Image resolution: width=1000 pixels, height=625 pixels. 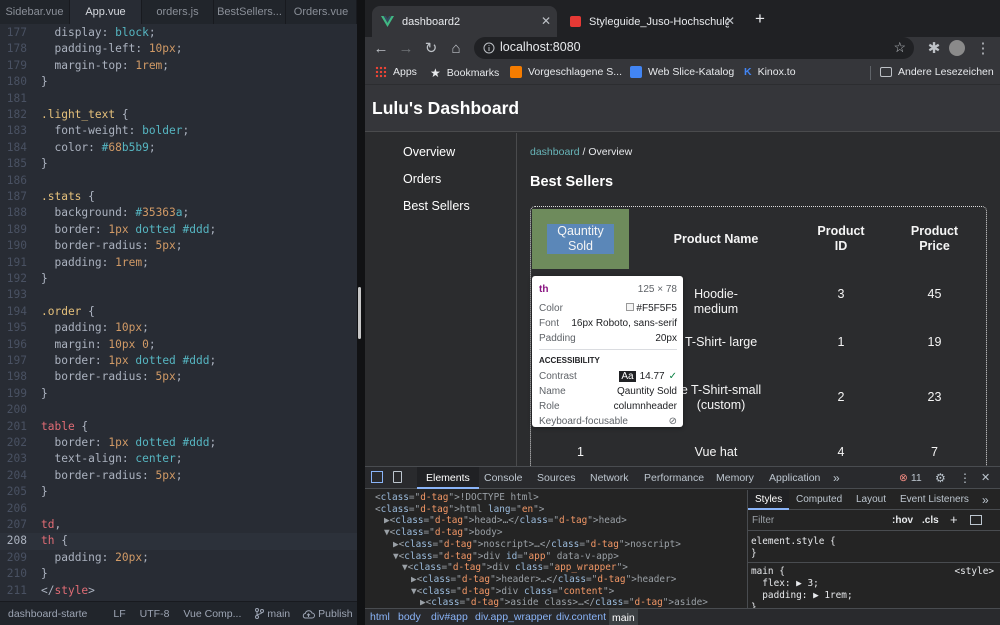 I want to click on code-line: 182 .light_text {, so click(x=178, y=115).